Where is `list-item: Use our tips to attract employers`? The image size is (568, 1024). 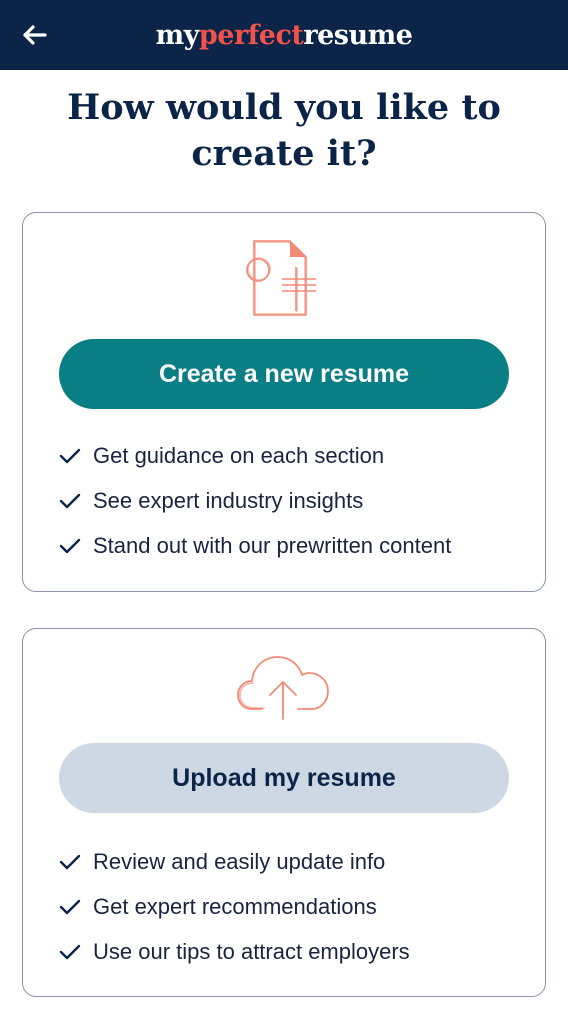
list-item: Use our tips to attract employers is located at coordinates (234, 951).